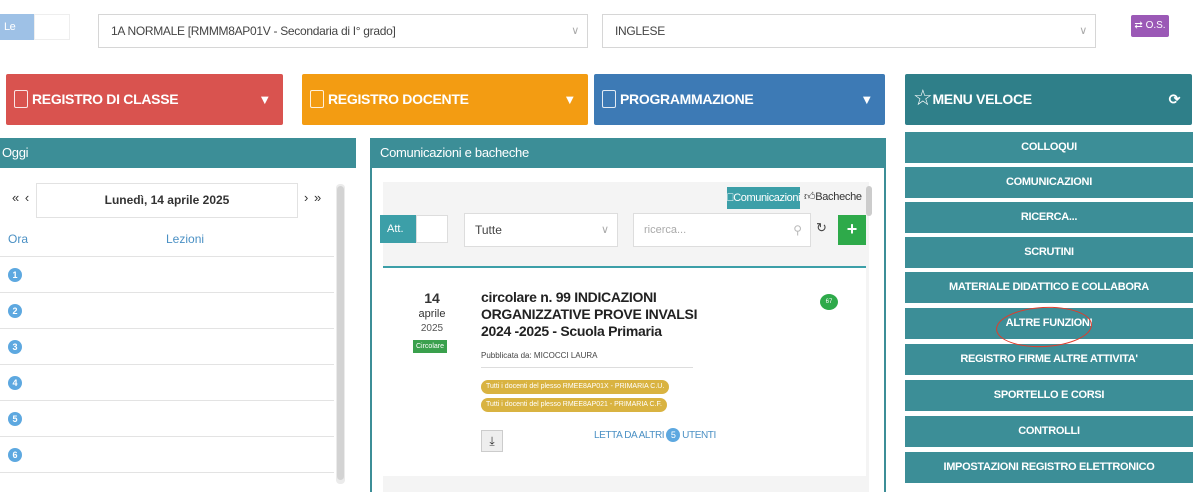 Image resolution: width=1194 pixels, height=492 pixels. What do you see at coordinates (640, 31) in the screenshot?
I see `subject-select-value: INGLESE` at bounding box center [640, 31].